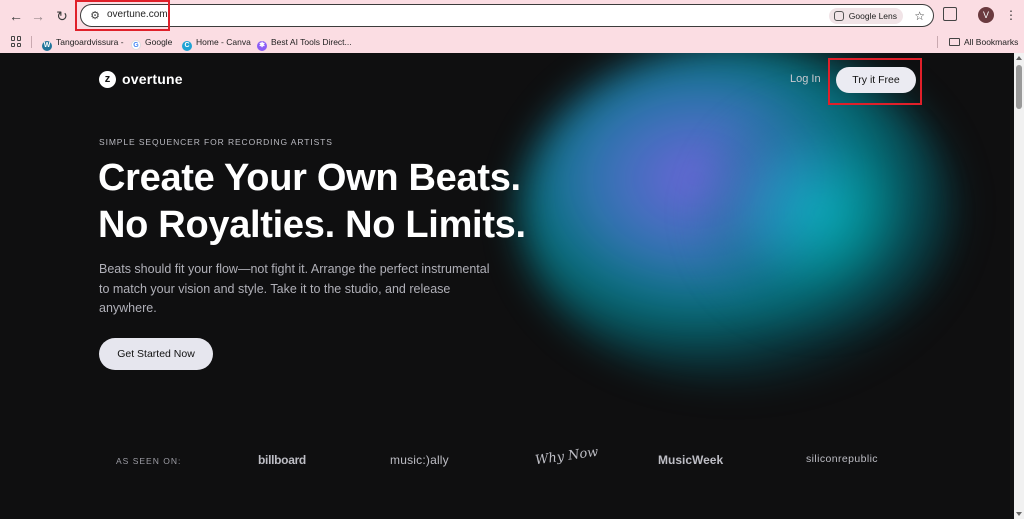 This screenshot has height=519, width=1024. Describe the element at coordinates (937, 42) in the screenshot. I see `bookmarks-divider-right` at that location.